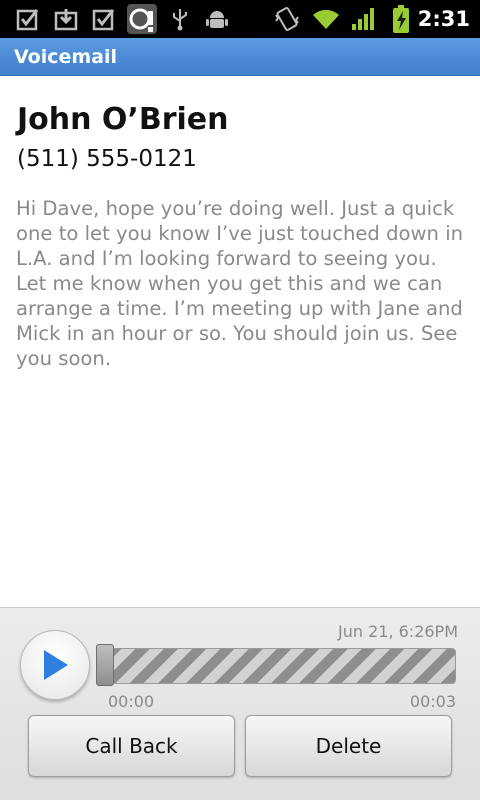 The image size is (480, 800). What do you see at coordinates (401, 19) in the screenshot?
I see `battery-charging-icon` at bounding box center [401, 19].